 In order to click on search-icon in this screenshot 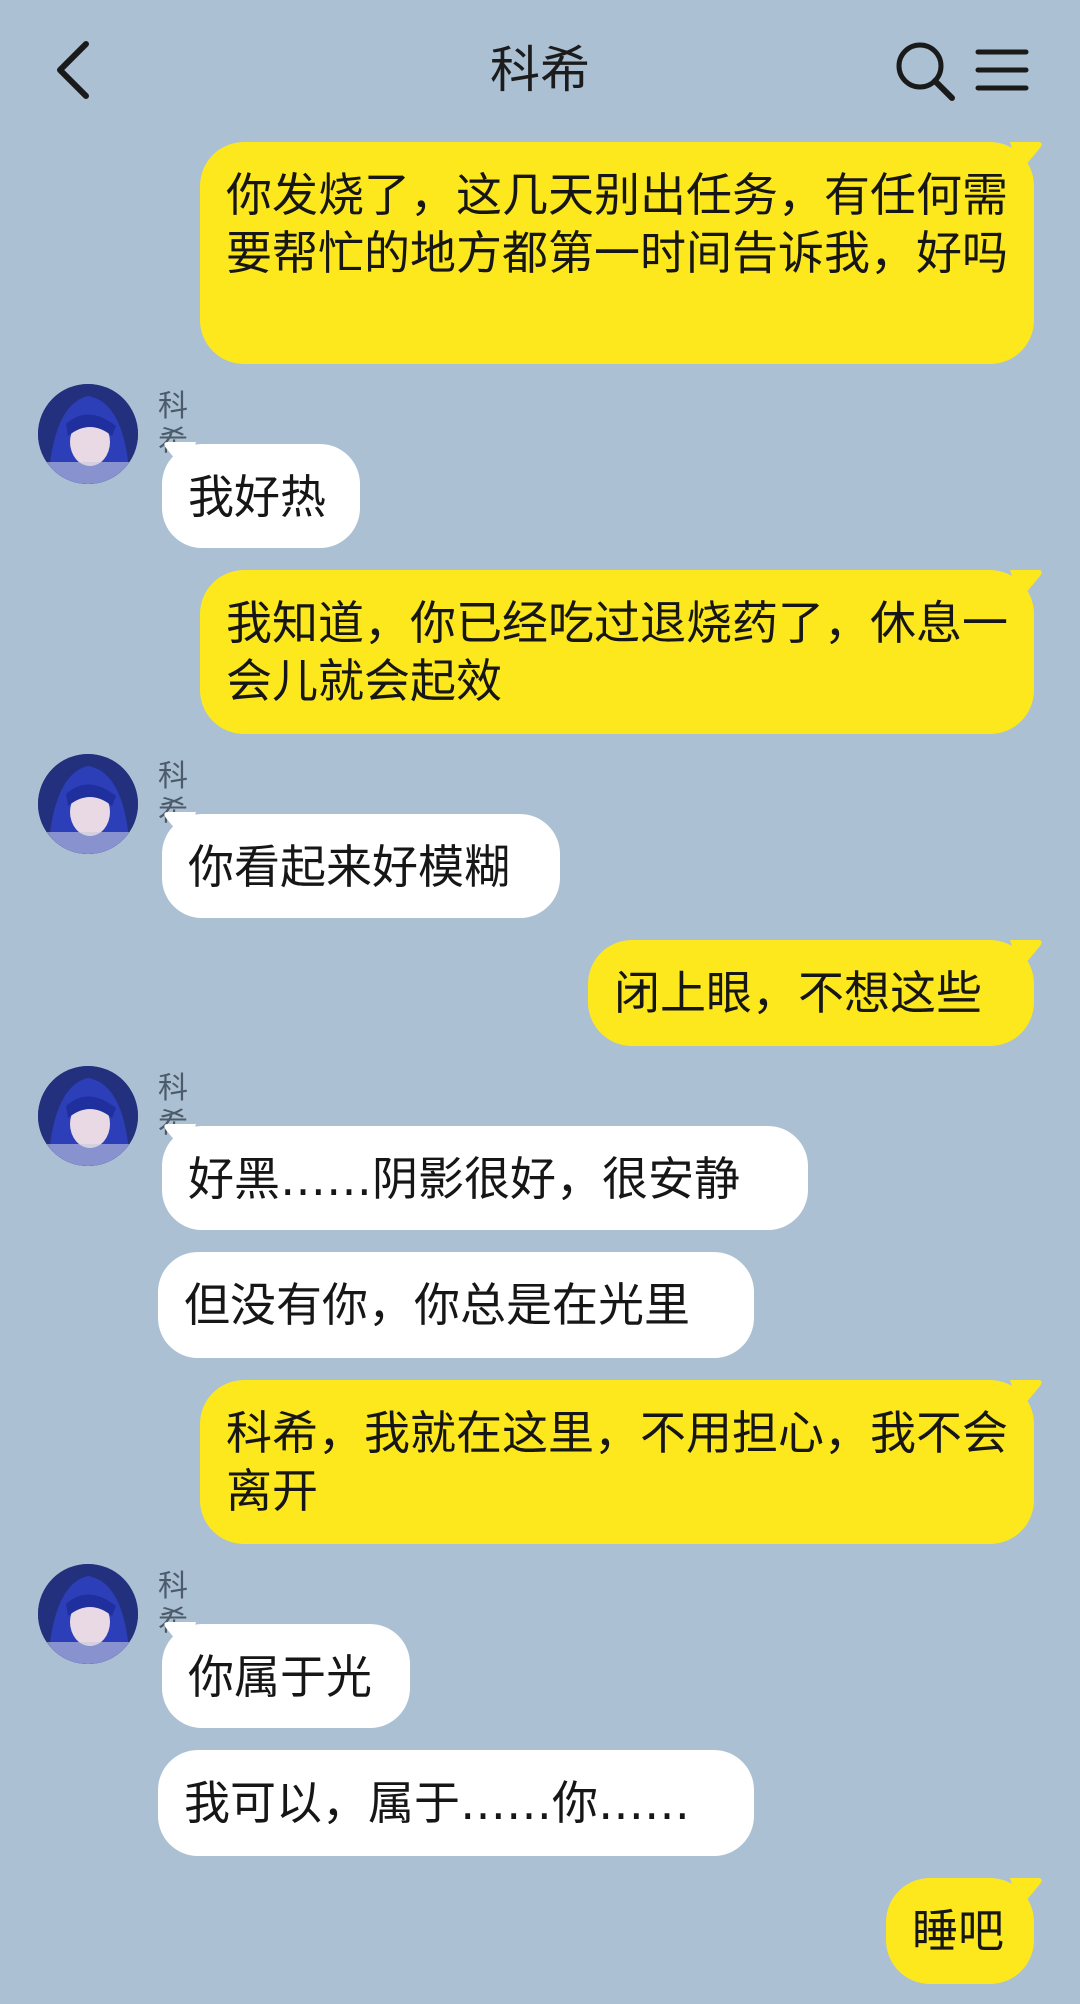, I will do `click(925, 71)`.